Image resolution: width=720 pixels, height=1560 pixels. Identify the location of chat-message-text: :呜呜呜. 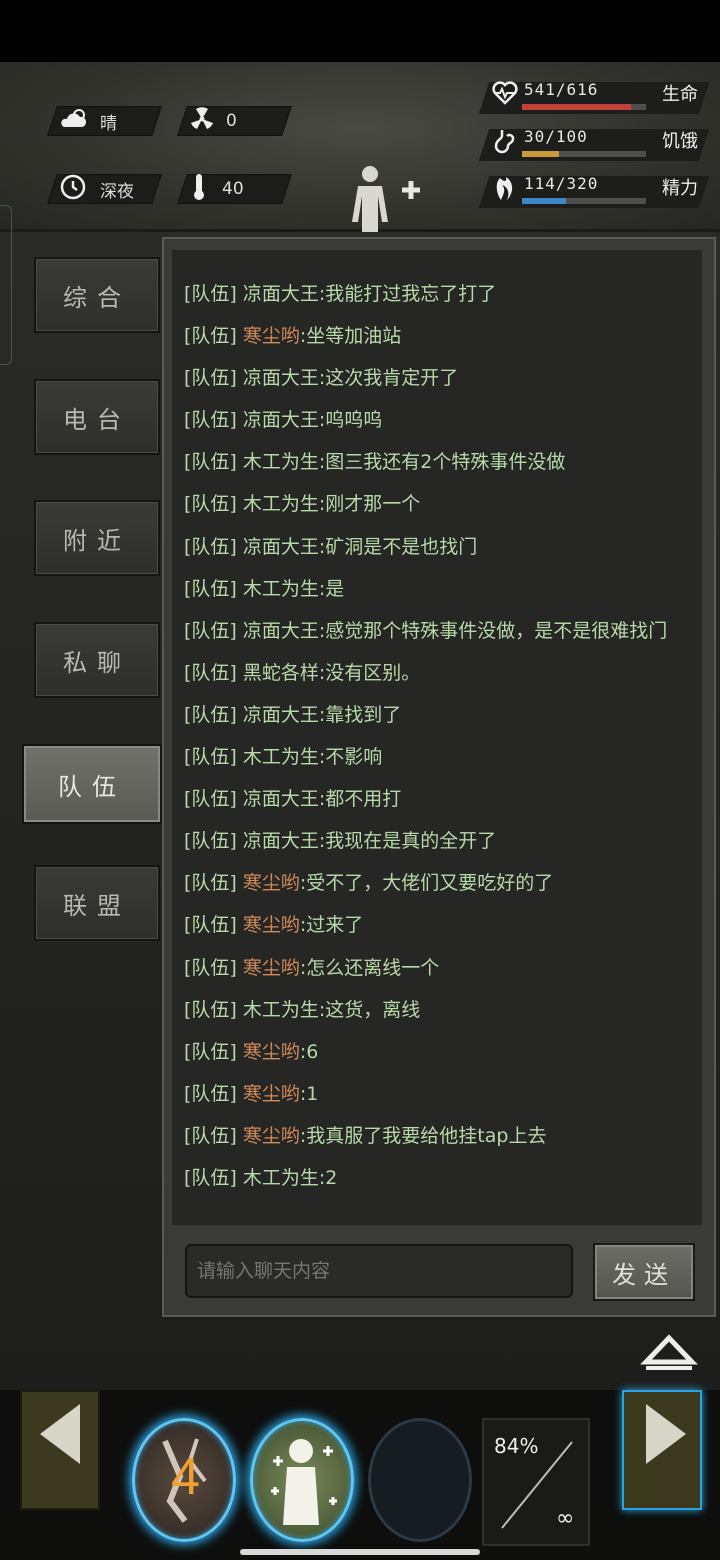
(350, 420).